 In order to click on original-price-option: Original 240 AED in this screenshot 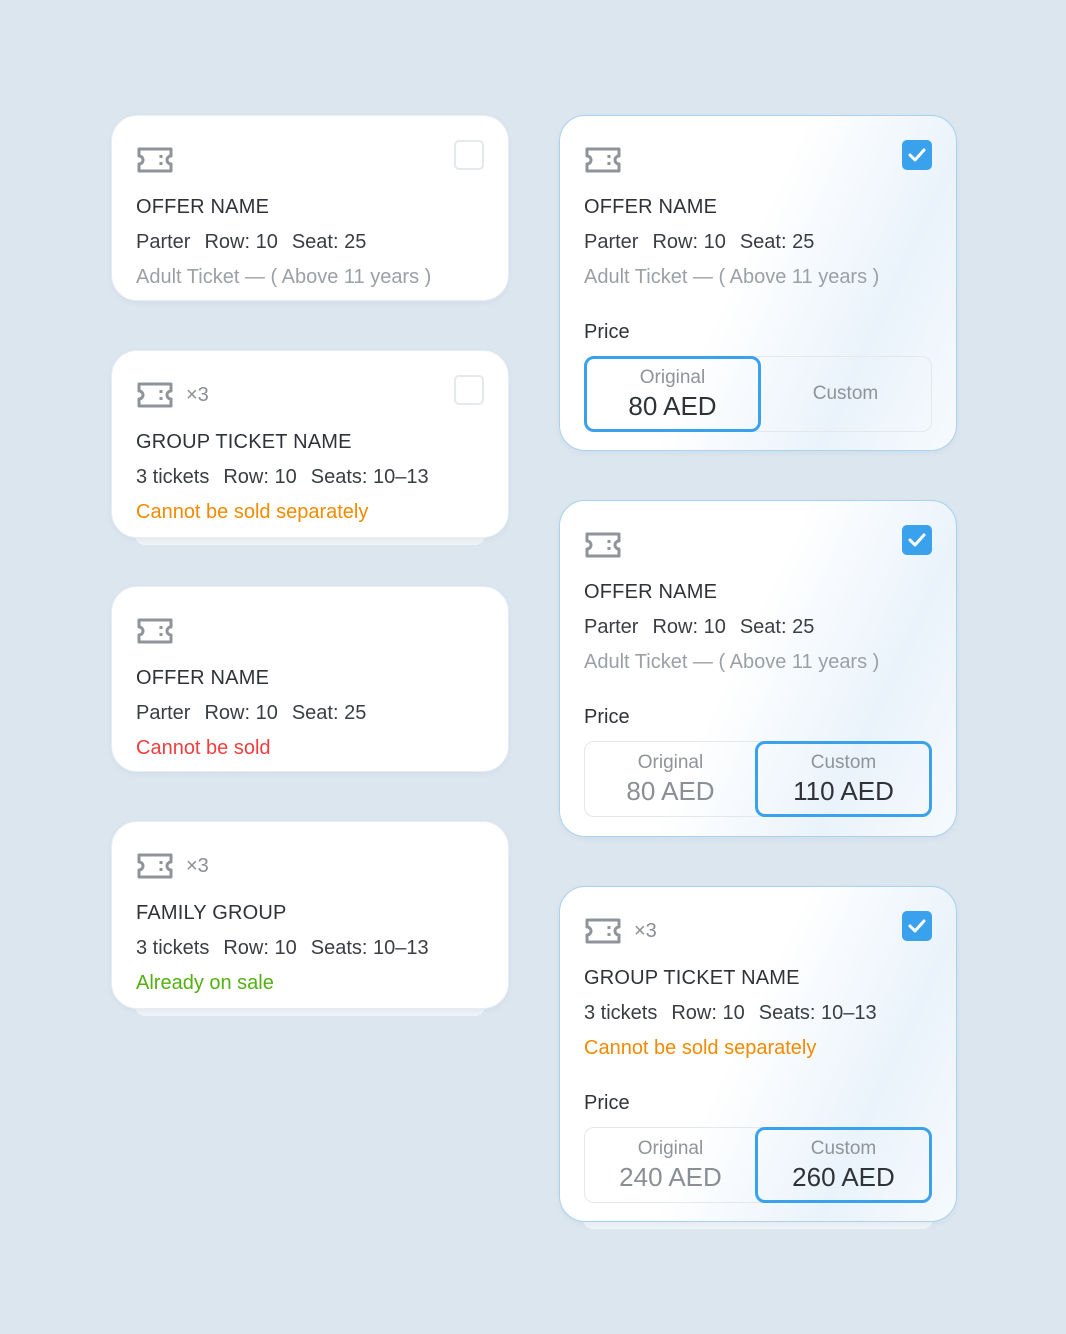, I will do `click(670, 1165)`.